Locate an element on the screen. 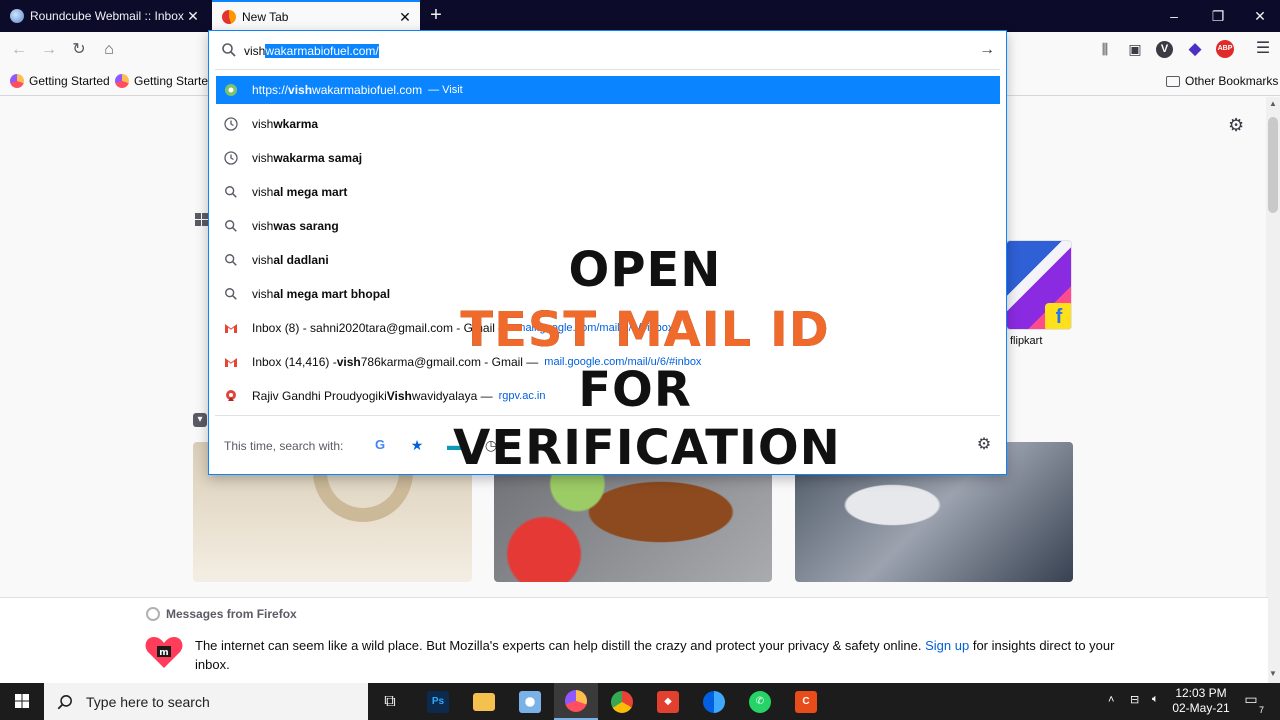 This screenshot has width=1280, height=720. chrome-app is located at coordinates (622, 701).